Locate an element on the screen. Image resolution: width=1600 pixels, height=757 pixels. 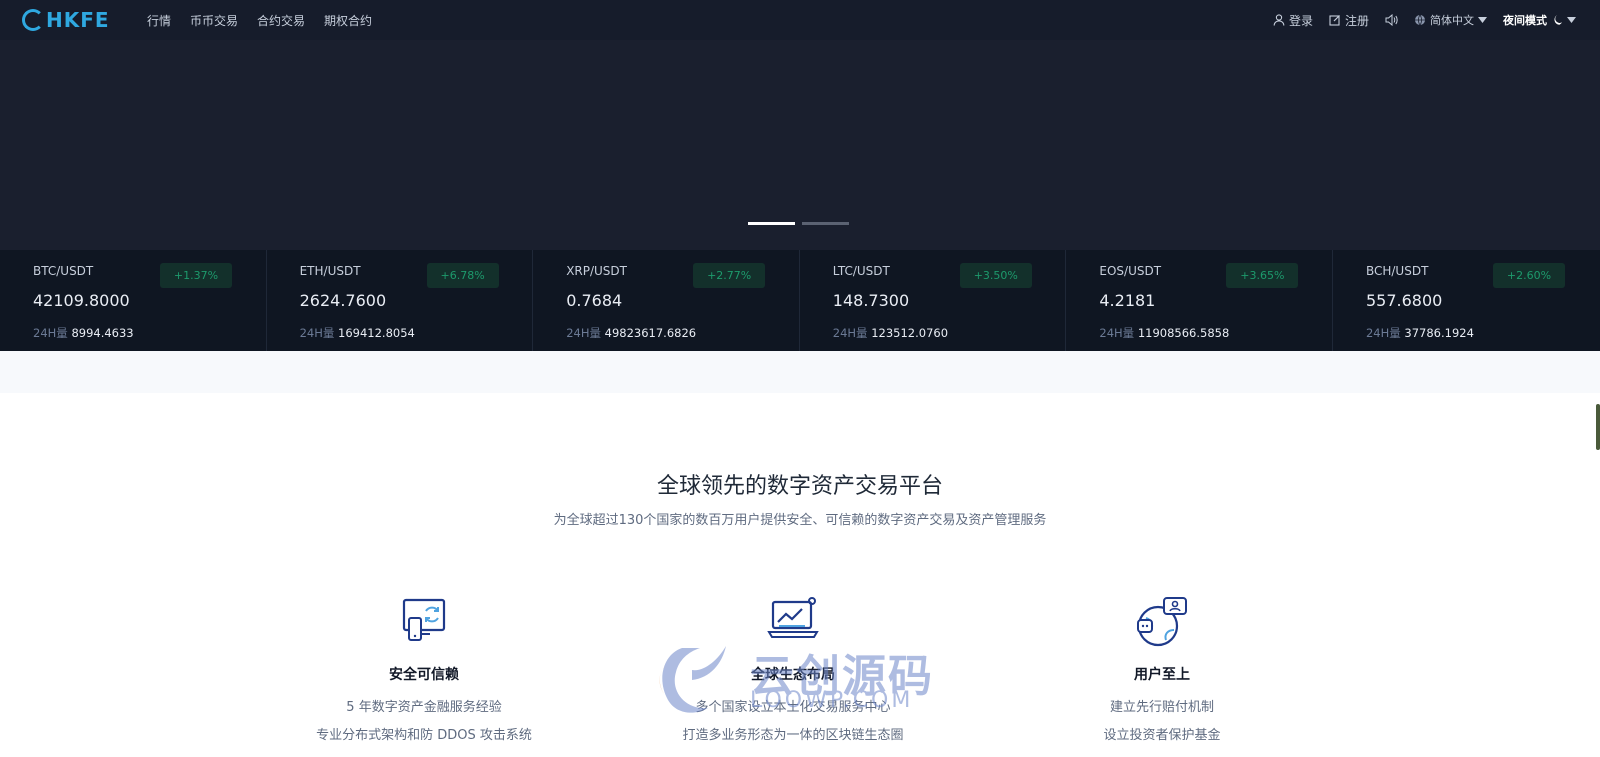
register-button: 注册 is located at coordinates (1349, 20).